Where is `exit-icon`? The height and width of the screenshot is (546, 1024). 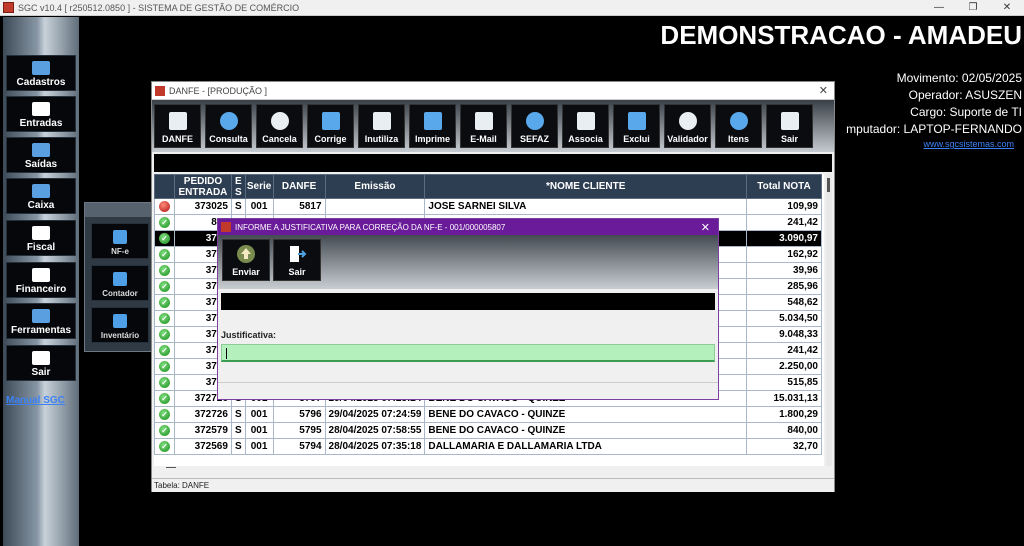
exit-icon is located at coordinates (789, 121).